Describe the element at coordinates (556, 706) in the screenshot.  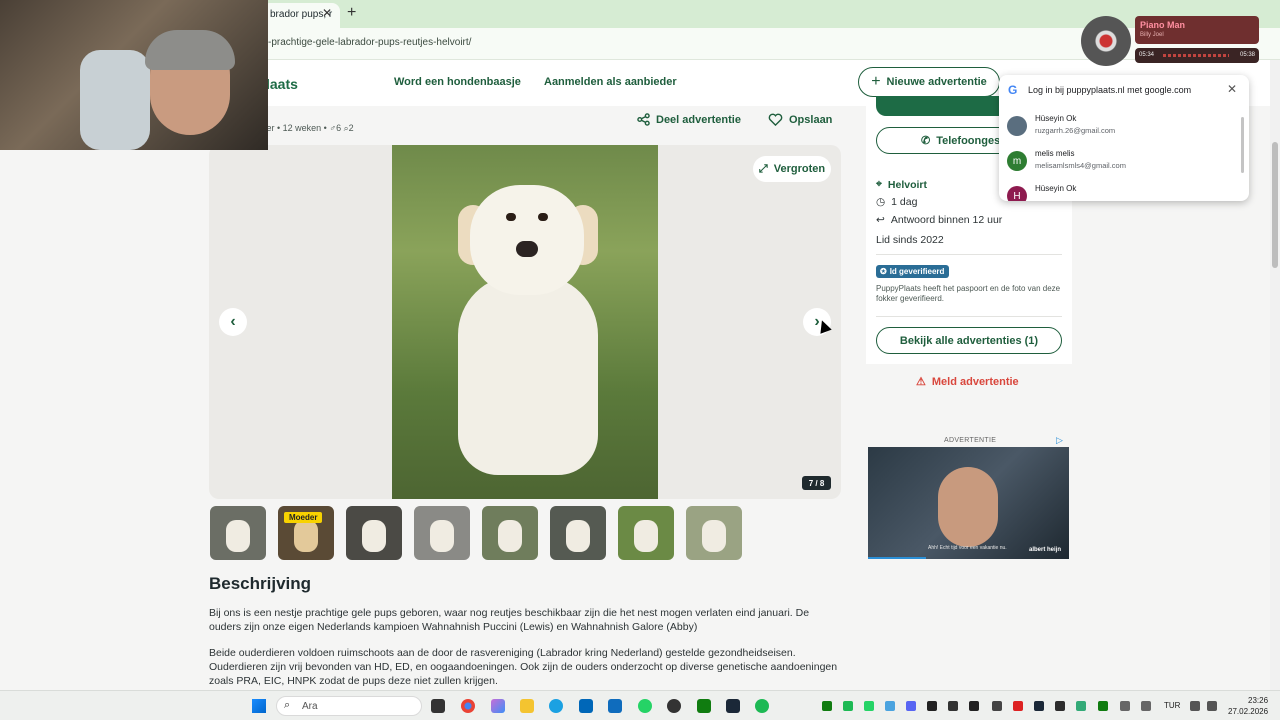
I see `edge-icon` at that location.